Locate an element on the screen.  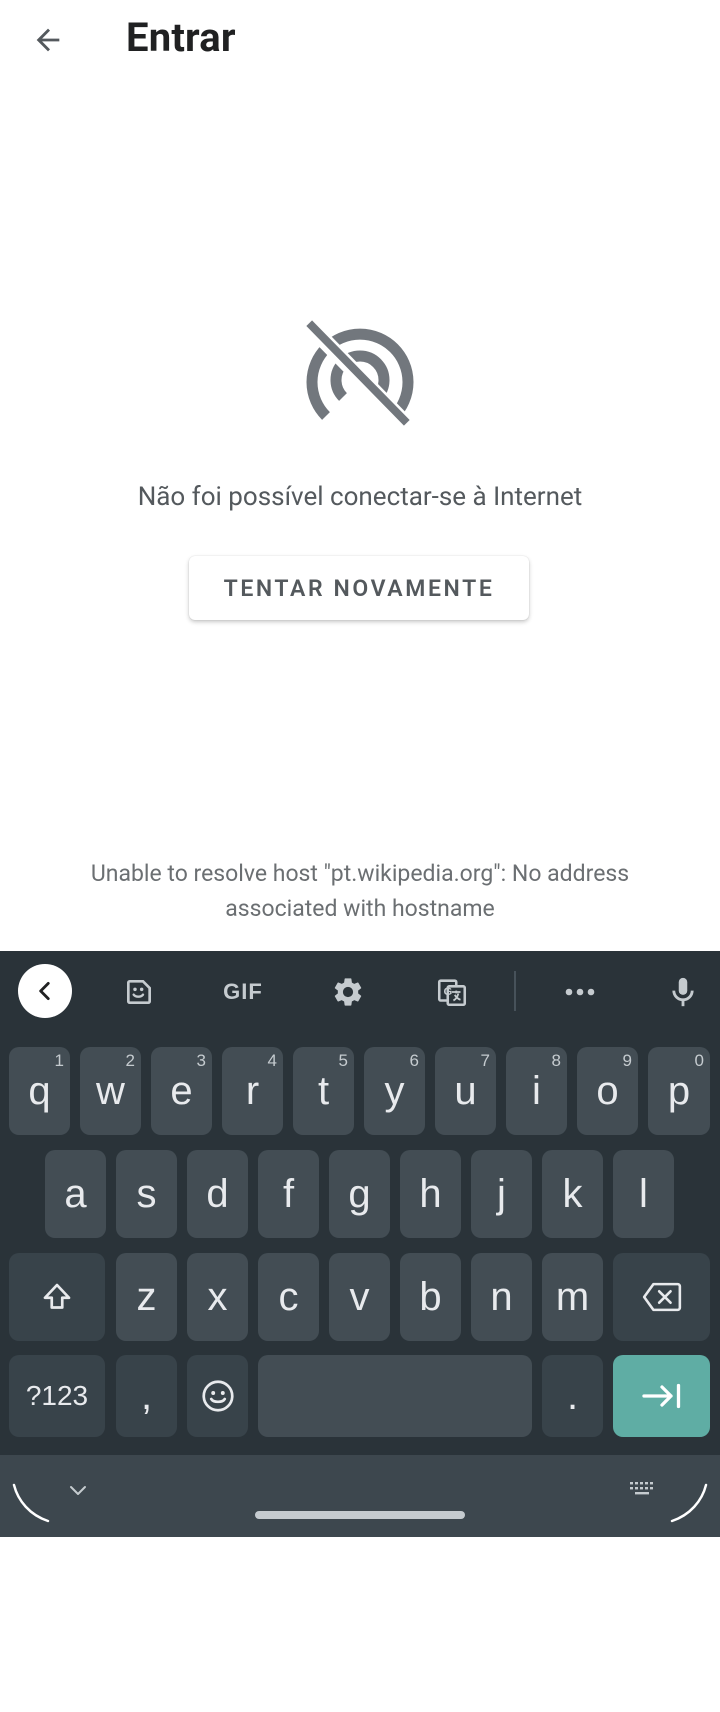
key-hint: 2 is located at coordinates (130, 1060).